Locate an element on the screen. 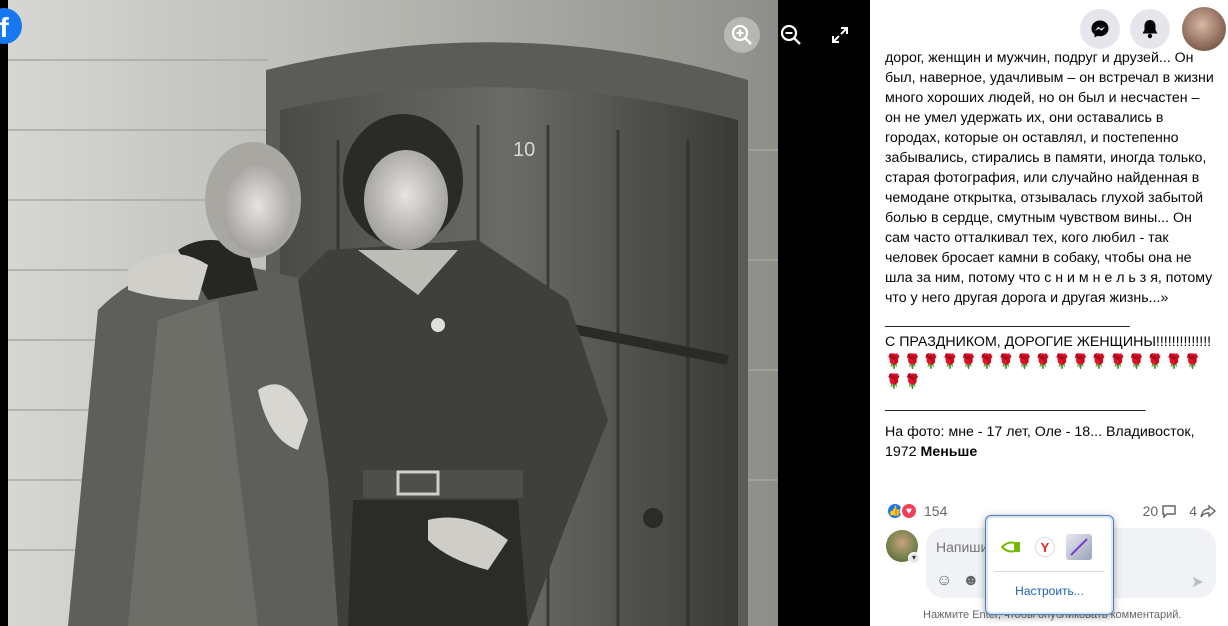 This screenshot has height=626, width=1228. share-count-value: 4 is located at coordinates (1193, 511).